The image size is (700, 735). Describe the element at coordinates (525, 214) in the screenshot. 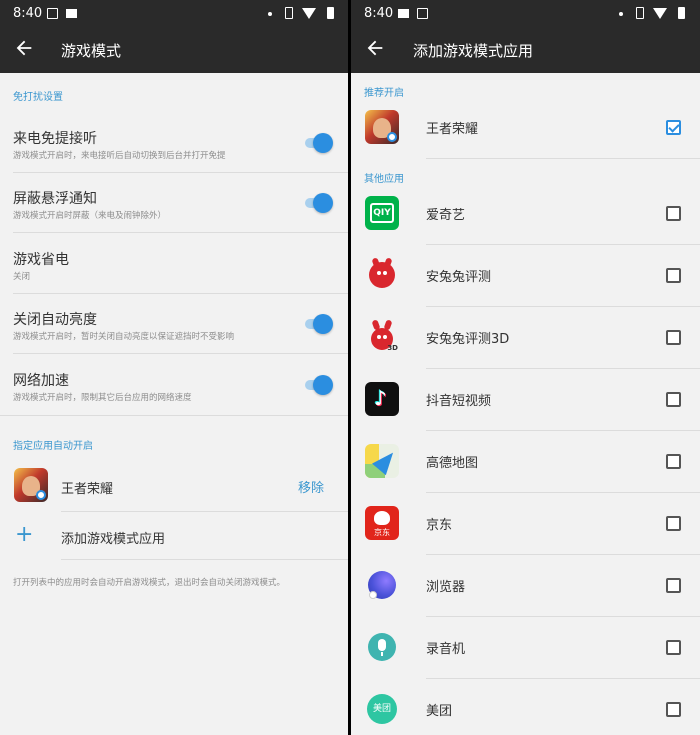

I see `app-row-iqiyi: QIY 爱奇艺` at that location.